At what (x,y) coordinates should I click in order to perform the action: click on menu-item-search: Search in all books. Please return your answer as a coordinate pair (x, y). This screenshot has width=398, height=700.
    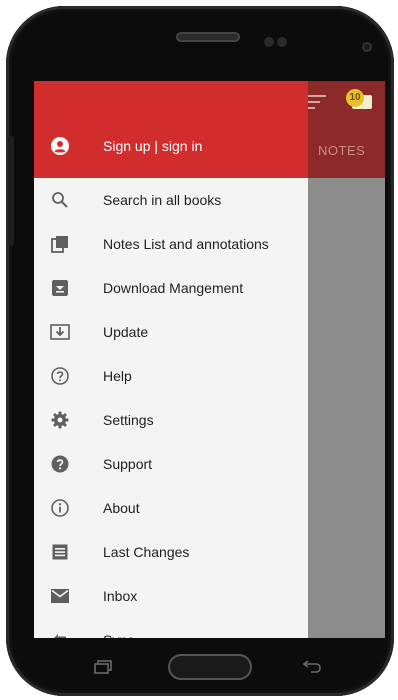
    Looking at the image, I should click on (171, 200).